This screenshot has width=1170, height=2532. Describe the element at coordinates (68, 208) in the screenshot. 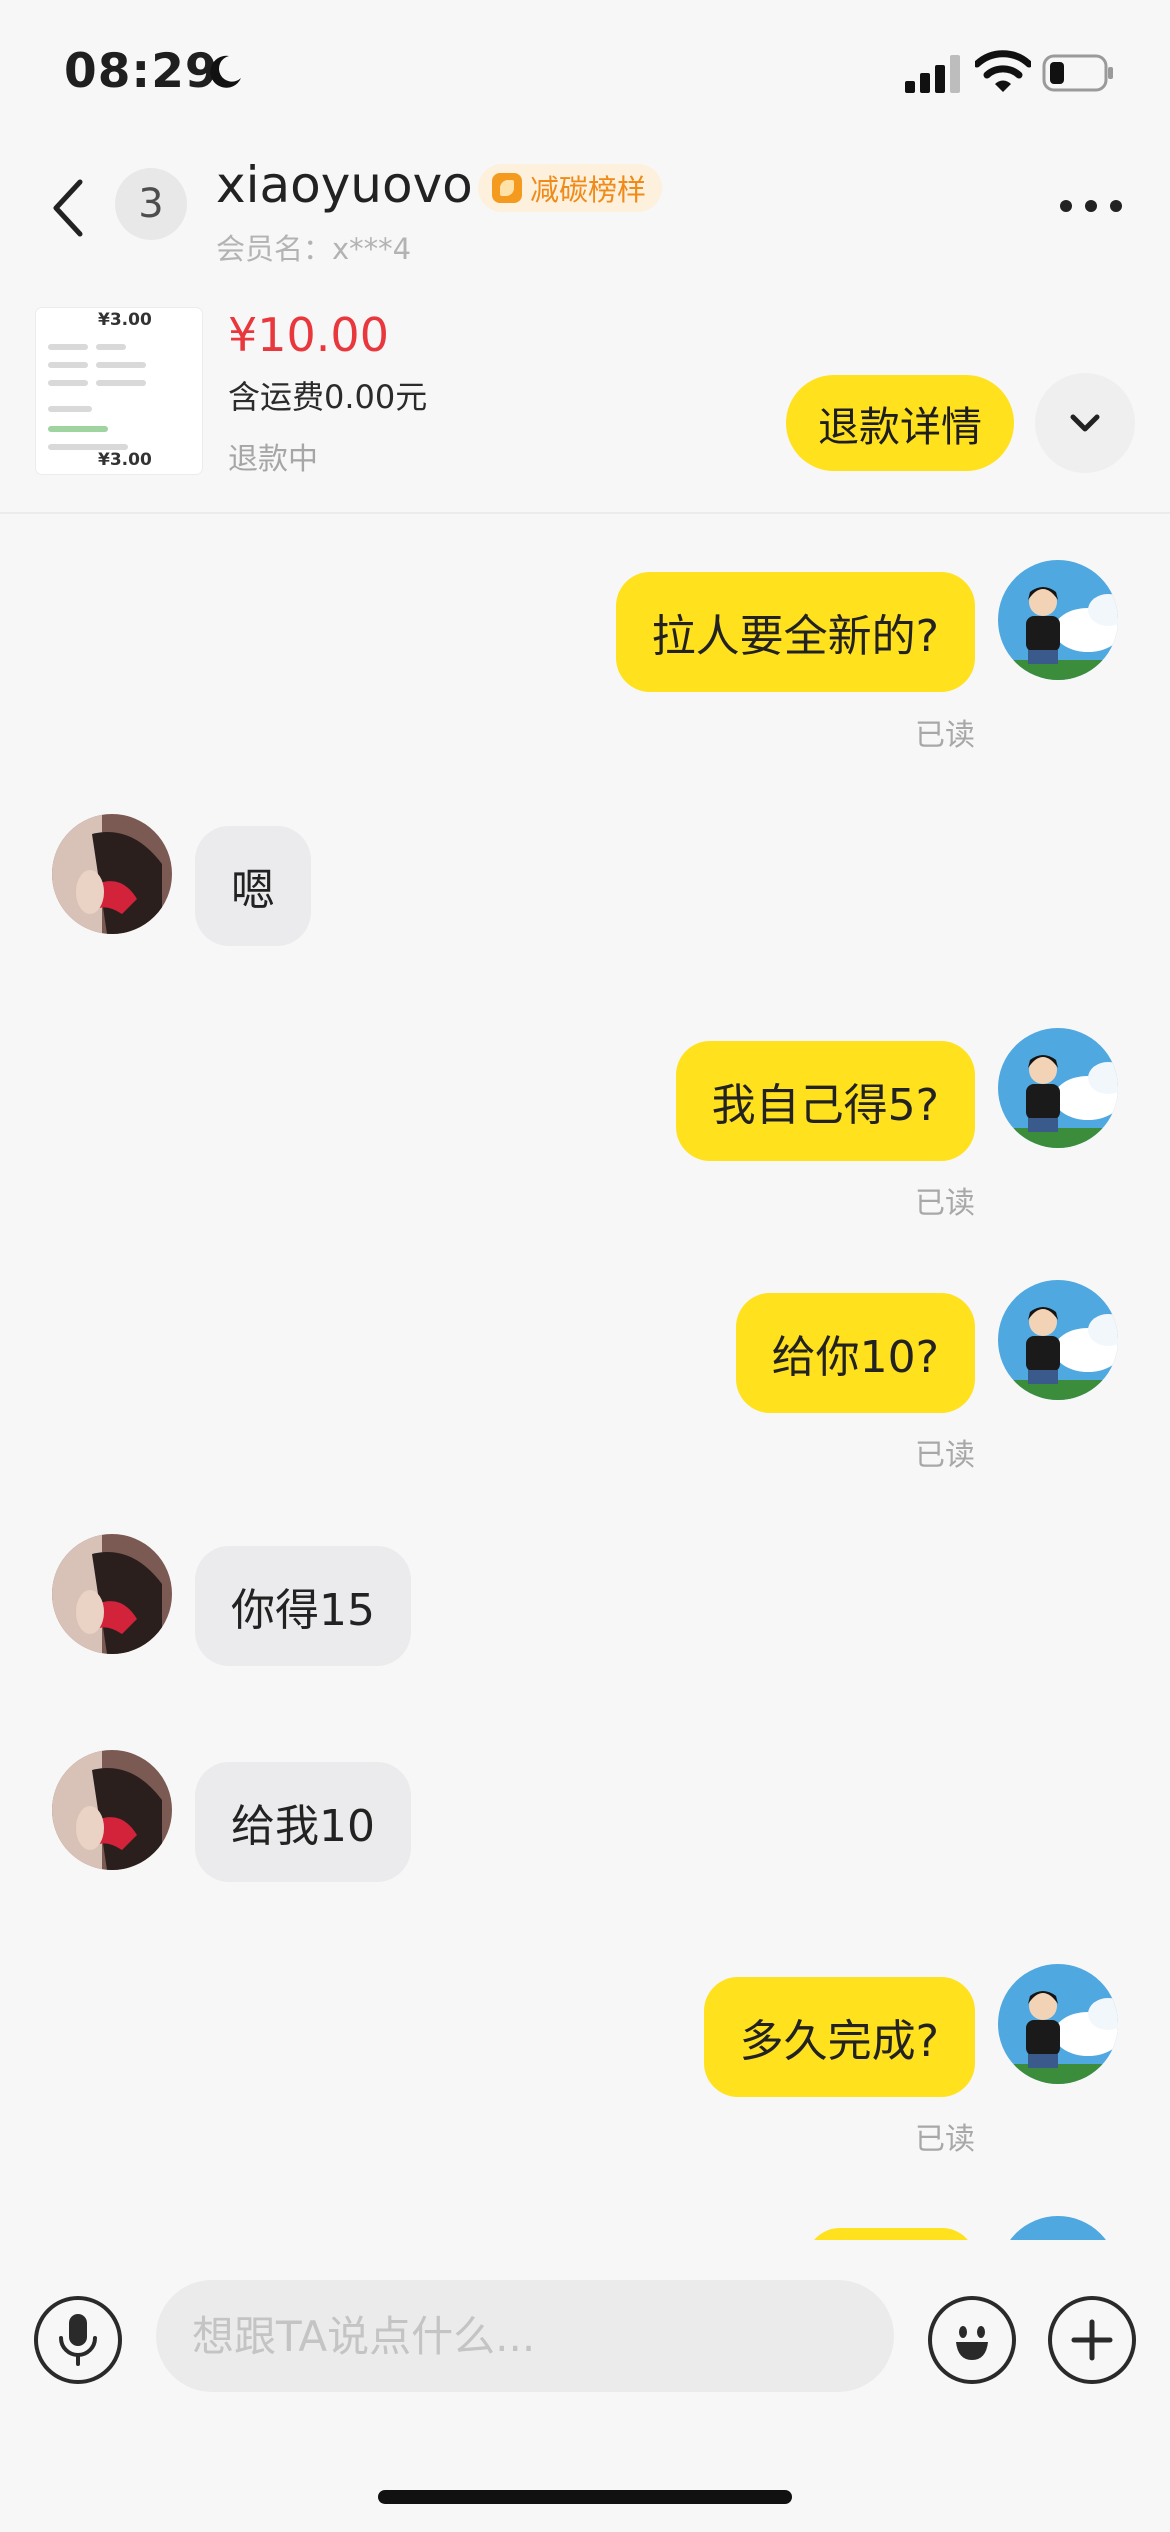

I see `back-arrow-icon` at that location.